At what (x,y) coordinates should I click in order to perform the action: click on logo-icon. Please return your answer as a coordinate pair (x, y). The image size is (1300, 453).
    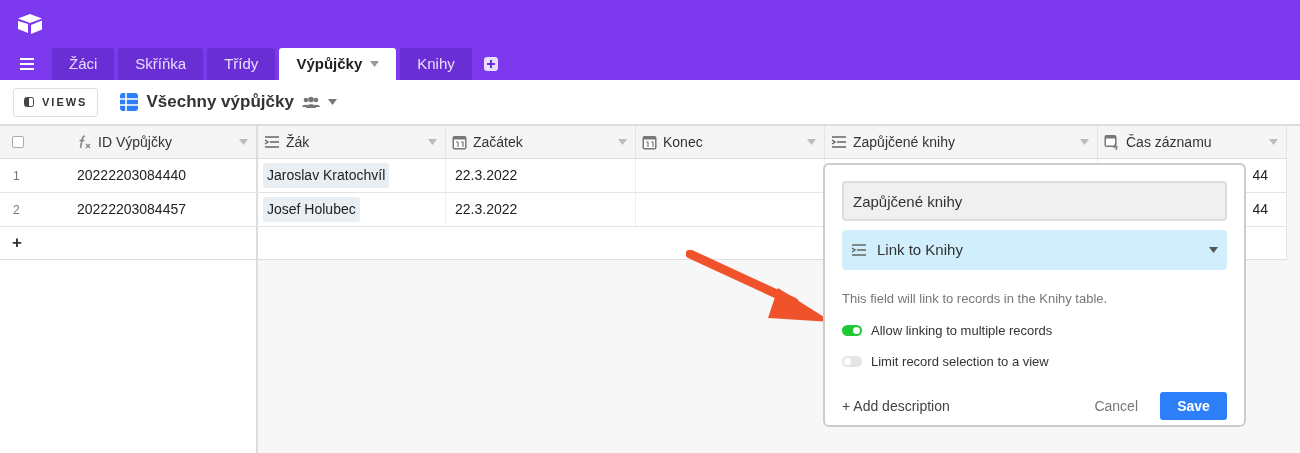
    Looking at the image, I should click on (30, 24).